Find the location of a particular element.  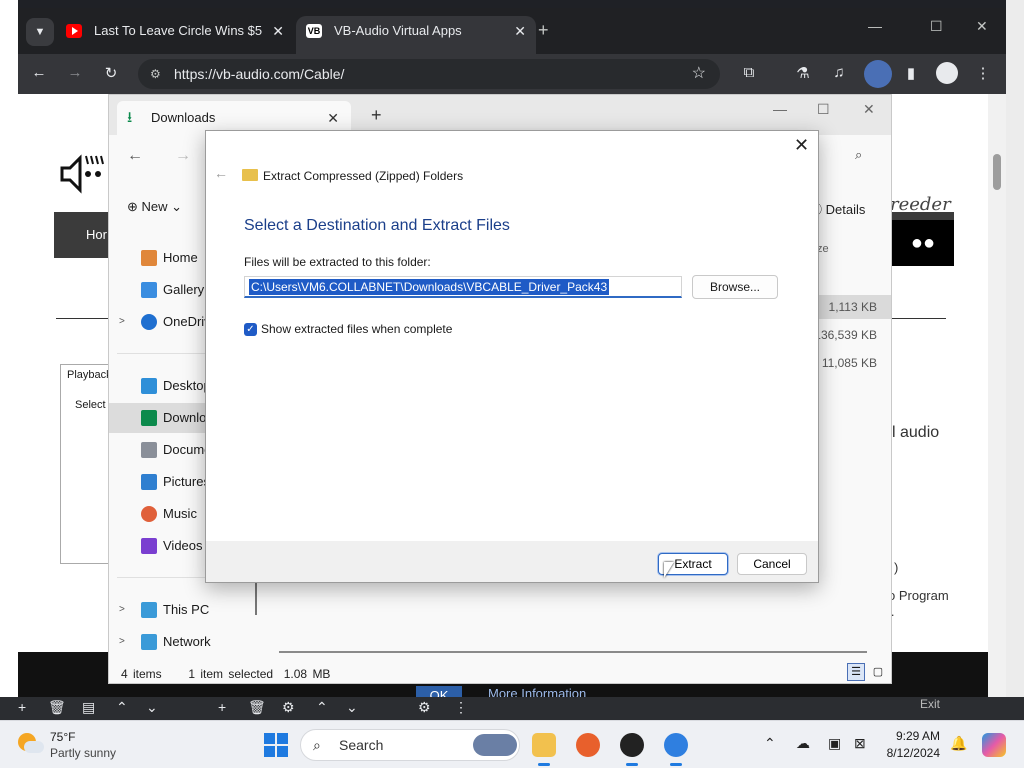

sidebar-item-this-pc: > This PC is located at coordinates (184, 610).